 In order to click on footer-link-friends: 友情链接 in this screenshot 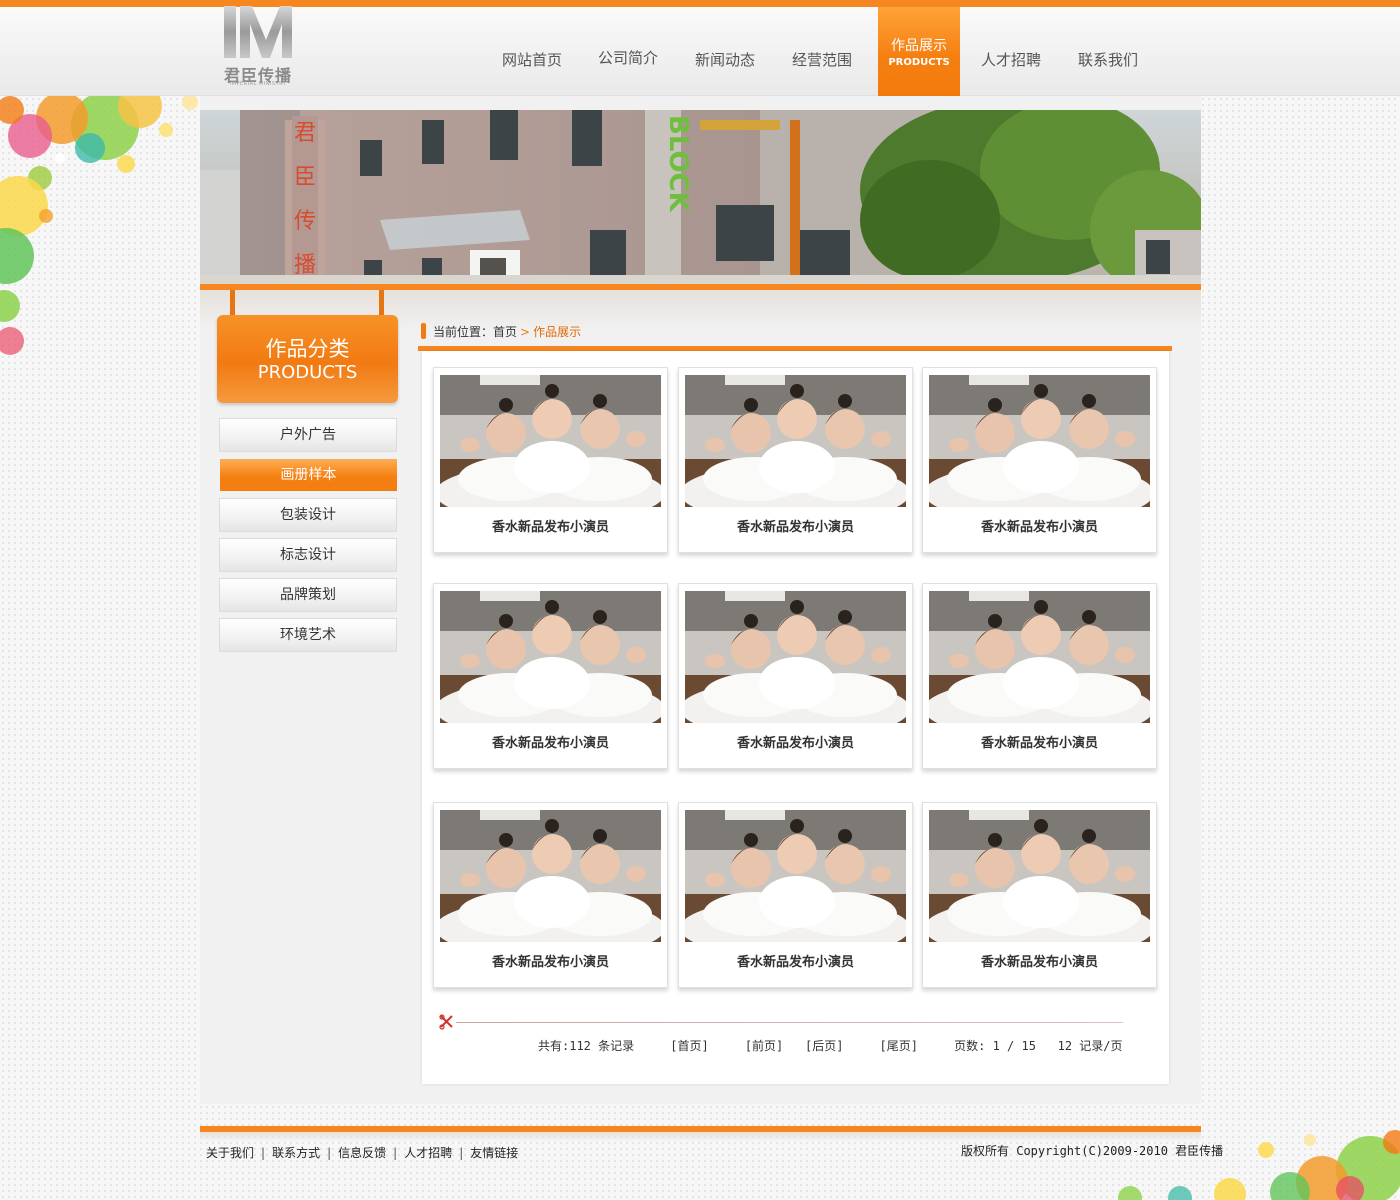, I will do `click(494, 1153)`.